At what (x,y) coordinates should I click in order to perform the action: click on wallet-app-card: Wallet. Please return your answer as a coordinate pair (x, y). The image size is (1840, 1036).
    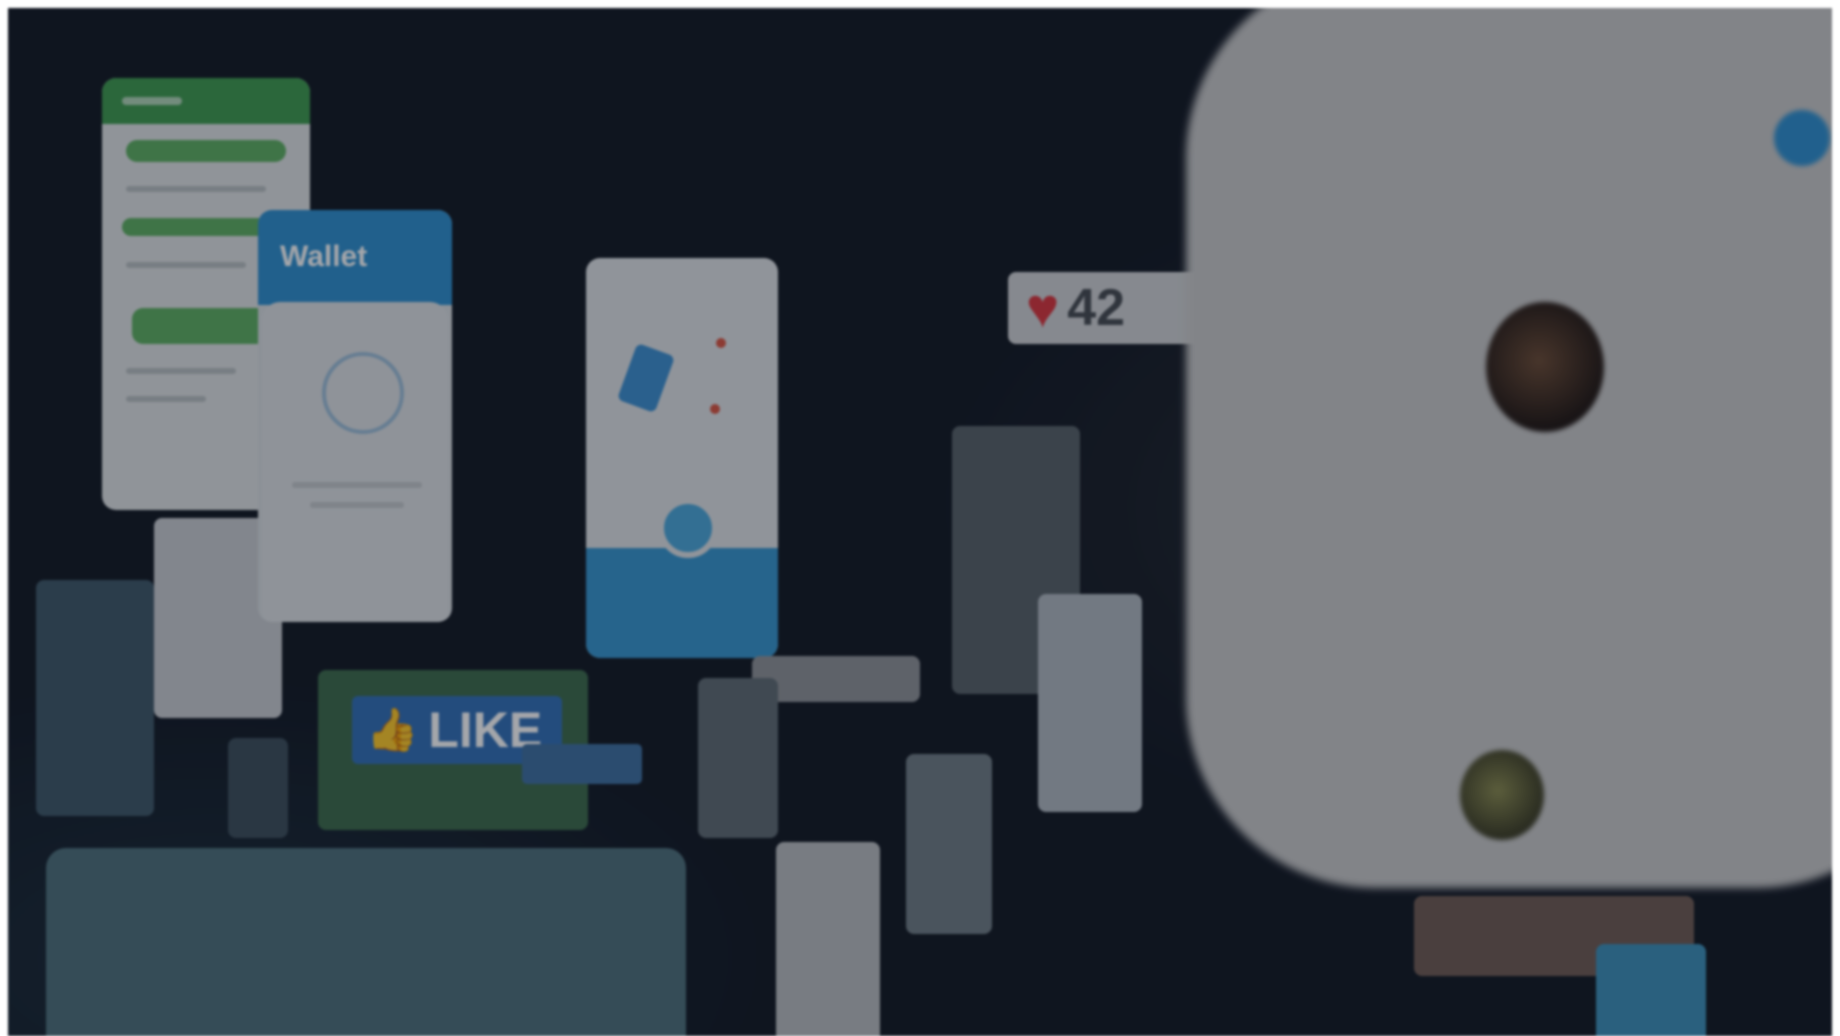
    Looking at the image, I should click on (355, 416).